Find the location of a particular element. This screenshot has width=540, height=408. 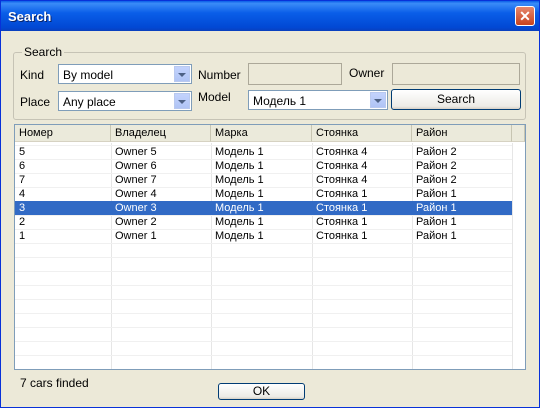

model-combobox: Модель 1 is located at coordinates (318, 100).